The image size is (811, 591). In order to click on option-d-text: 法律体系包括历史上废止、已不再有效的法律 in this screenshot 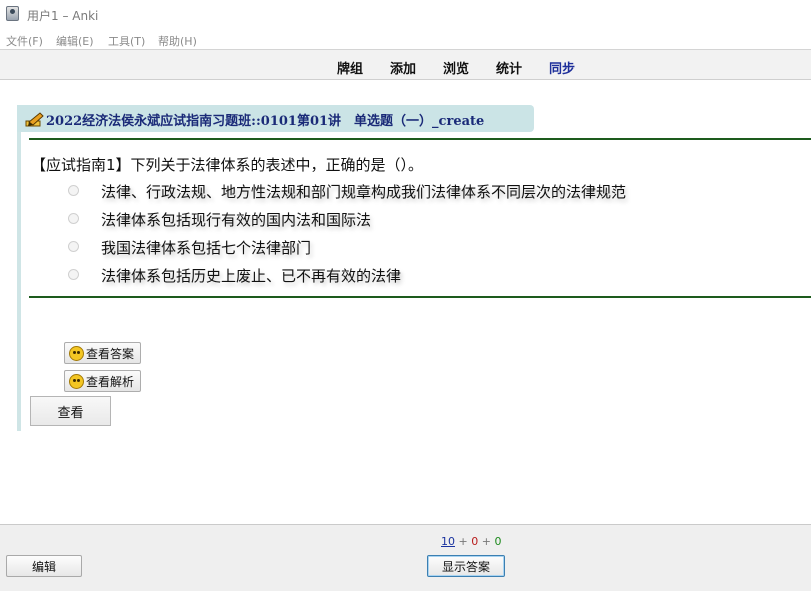, I will do `click(251, 276)`.